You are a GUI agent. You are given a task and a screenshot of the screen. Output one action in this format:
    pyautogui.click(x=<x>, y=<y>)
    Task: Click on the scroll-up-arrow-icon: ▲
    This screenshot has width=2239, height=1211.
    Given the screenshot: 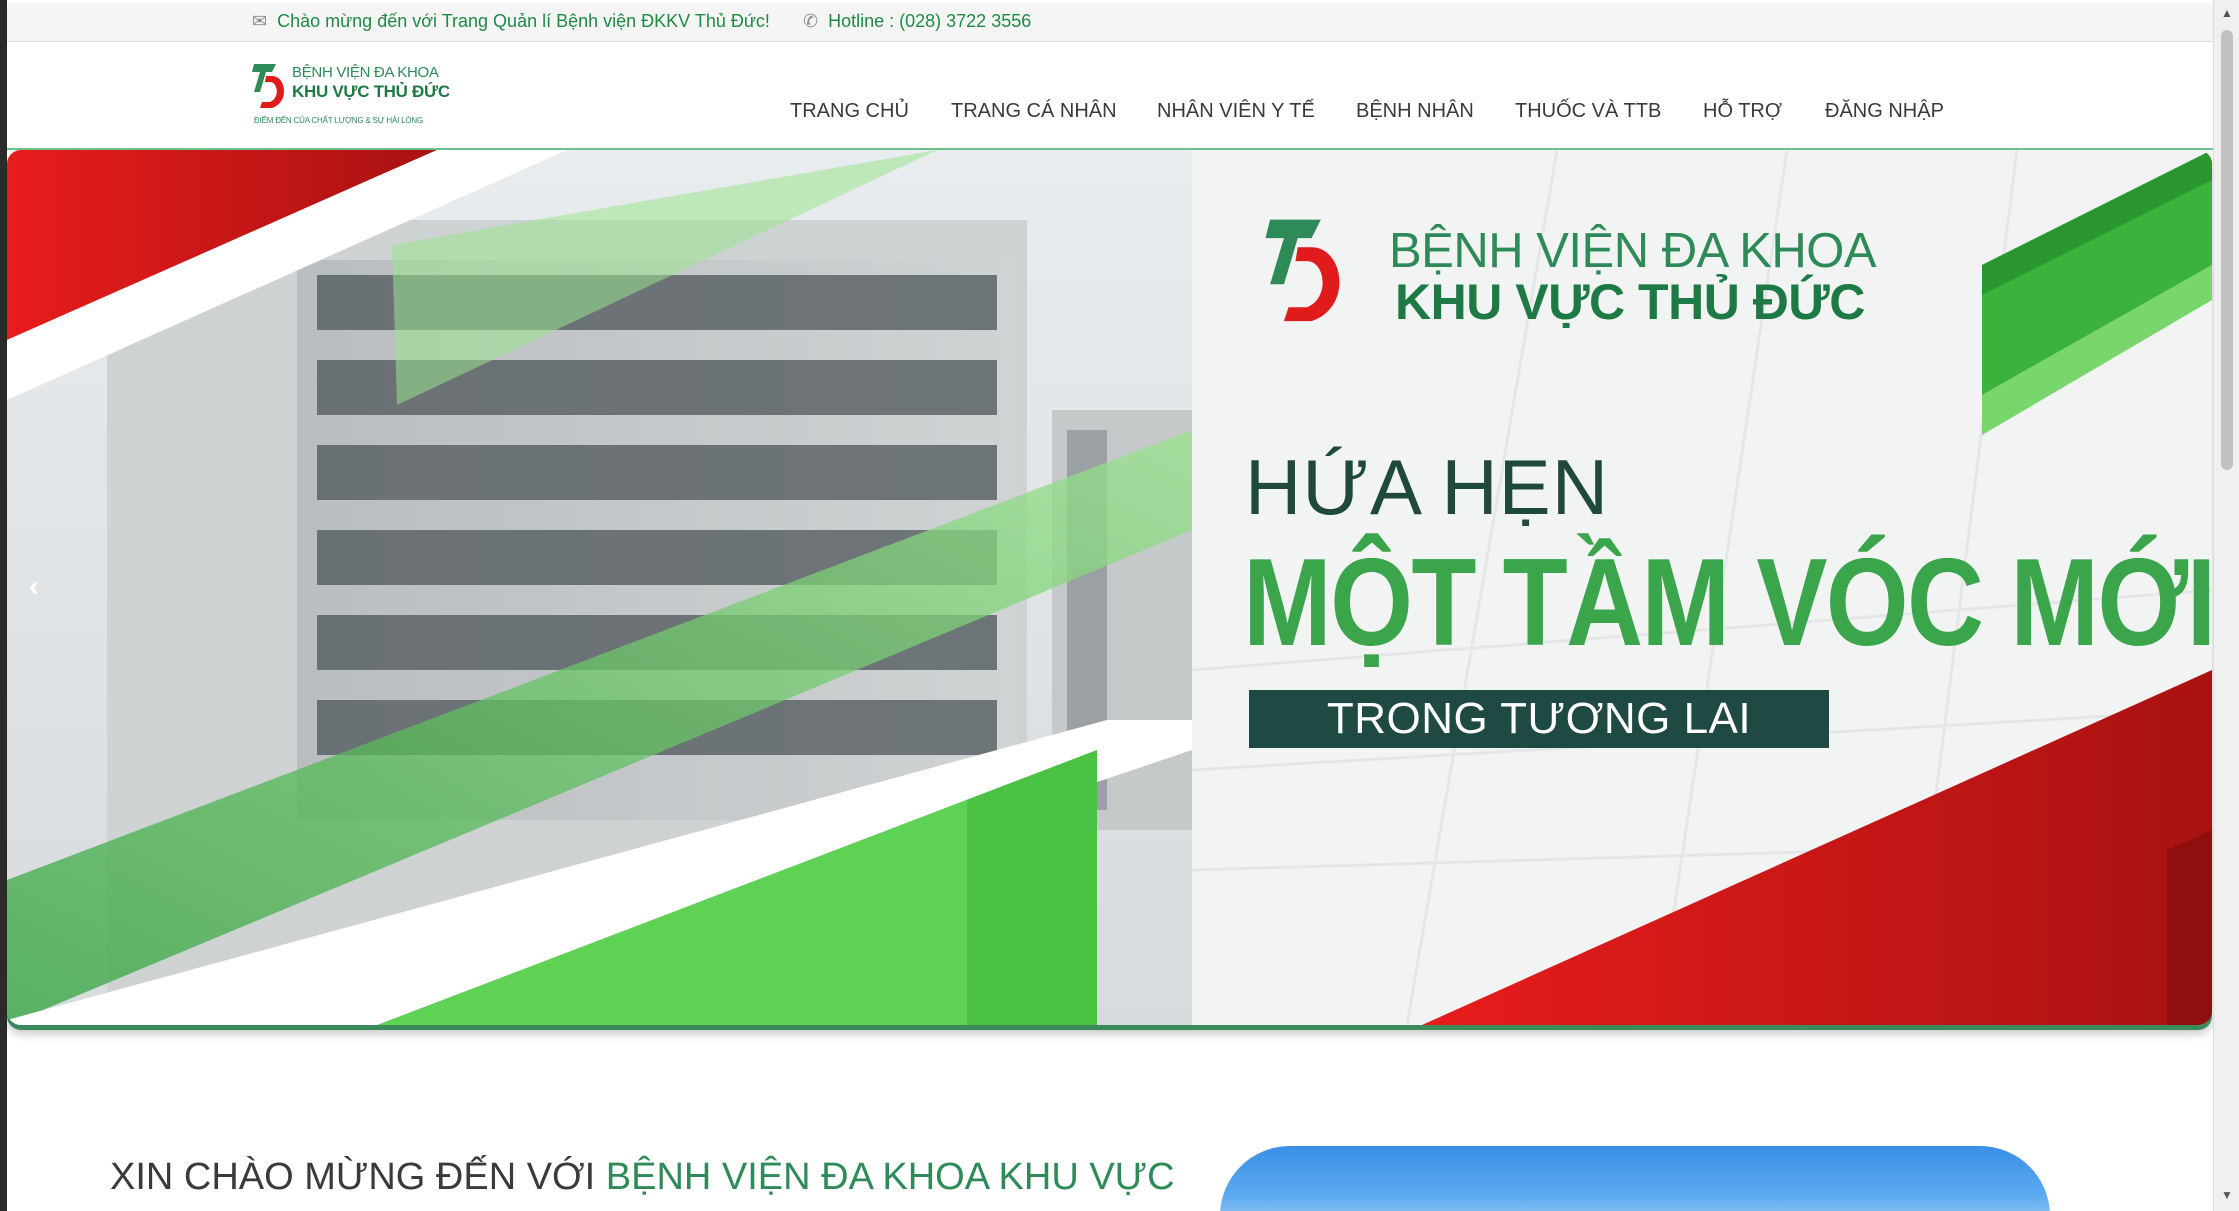 What is the action you would take?
    pyautogui.click(x=2227, y=13)
    